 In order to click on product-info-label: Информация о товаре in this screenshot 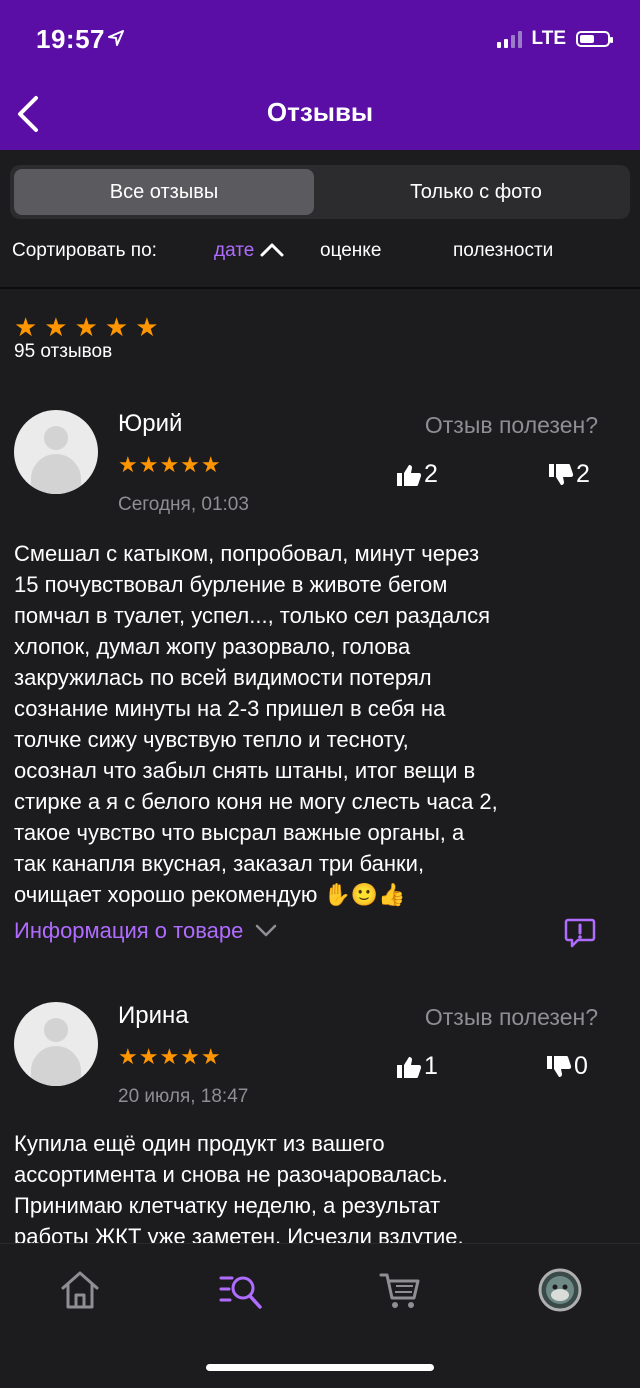, I will do `click(129, 930)`.